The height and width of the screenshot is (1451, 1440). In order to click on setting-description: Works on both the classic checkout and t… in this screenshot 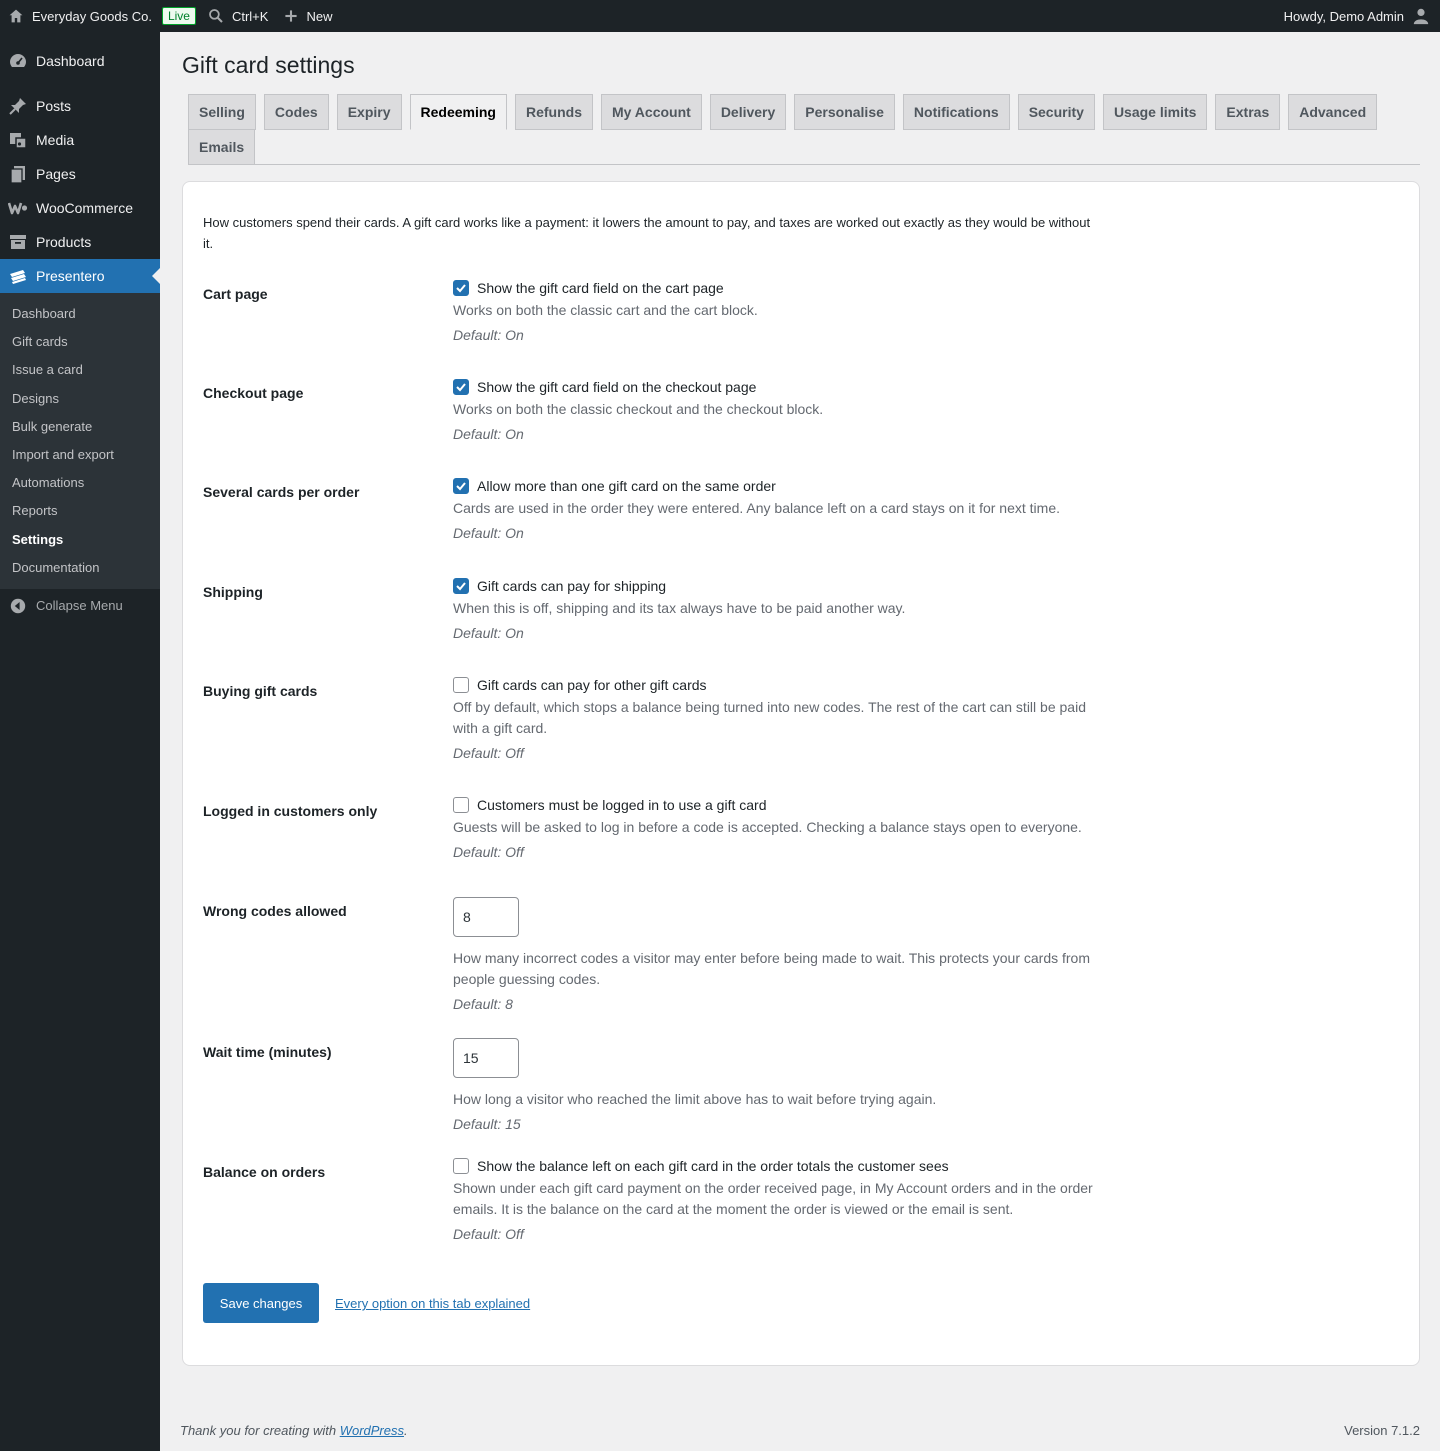, I will do `click(638, 409)`.